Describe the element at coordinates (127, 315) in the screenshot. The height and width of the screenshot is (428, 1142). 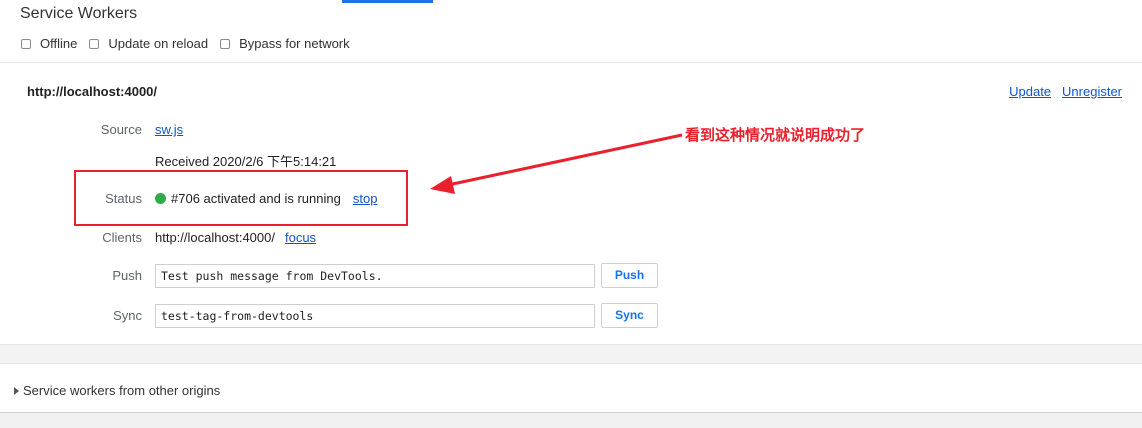
I see `sync-label: Sync` at that location.